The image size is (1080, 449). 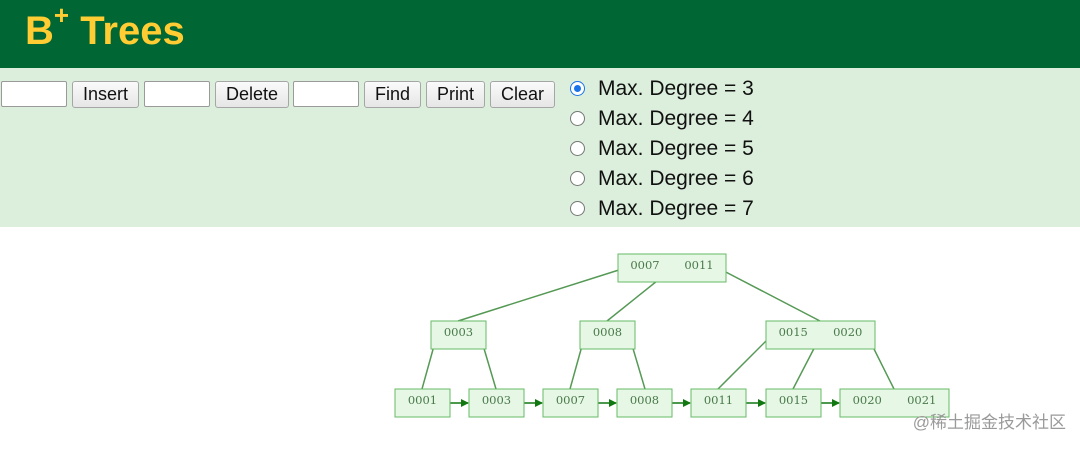 I want to click on degree-option-label: Max. Degree = 4, so click(x=676, y=119).